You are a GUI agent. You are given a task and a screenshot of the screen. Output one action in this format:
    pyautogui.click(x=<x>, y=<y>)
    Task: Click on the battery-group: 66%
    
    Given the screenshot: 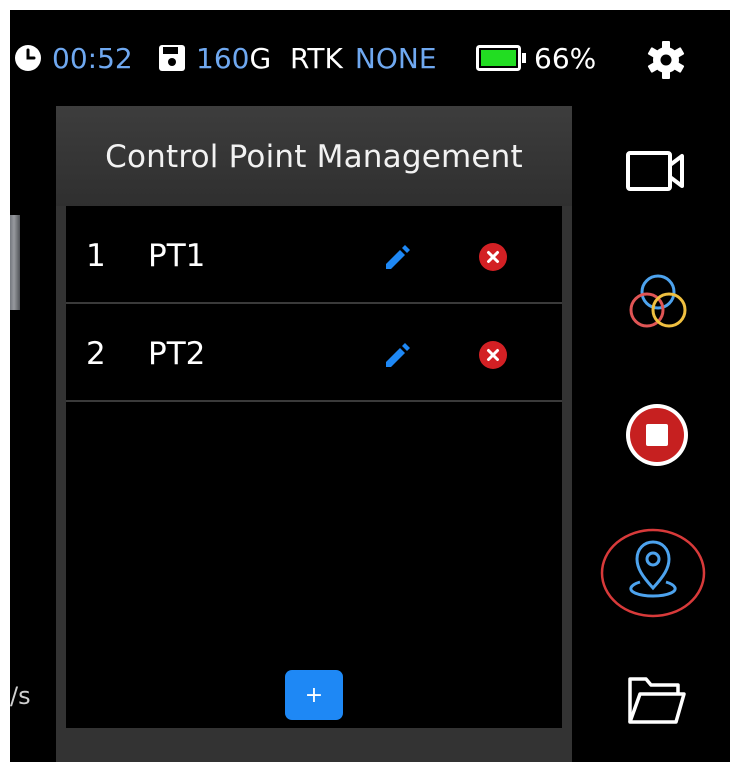 What is the action you would take?
    pyautogui.click(x=536, y=58)
    